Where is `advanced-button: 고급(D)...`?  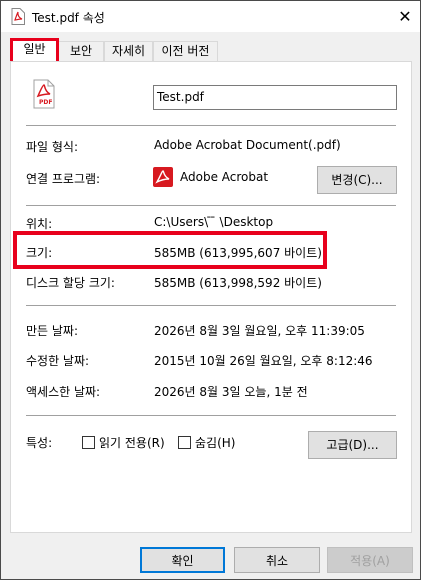 advanced-button: 고급(D)... is located at coordinates (352, 445).